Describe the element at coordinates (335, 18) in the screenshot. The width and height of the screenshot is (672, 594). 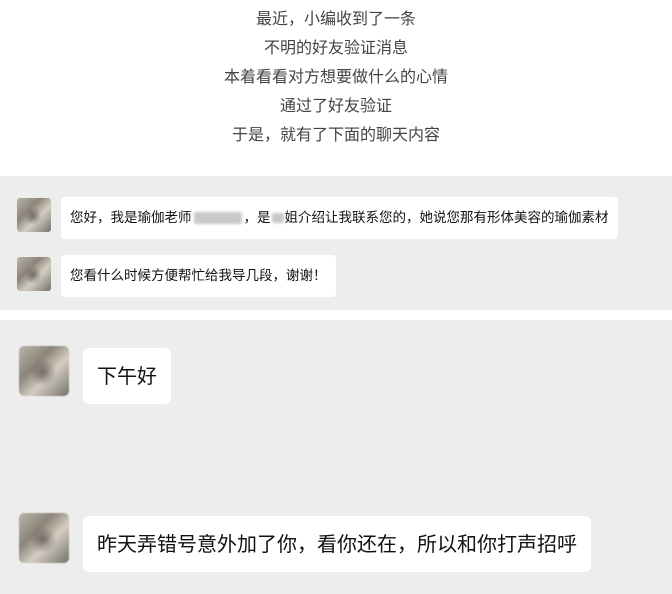
I see `intro-line-1: 最近，小编收到了一条` at that location.